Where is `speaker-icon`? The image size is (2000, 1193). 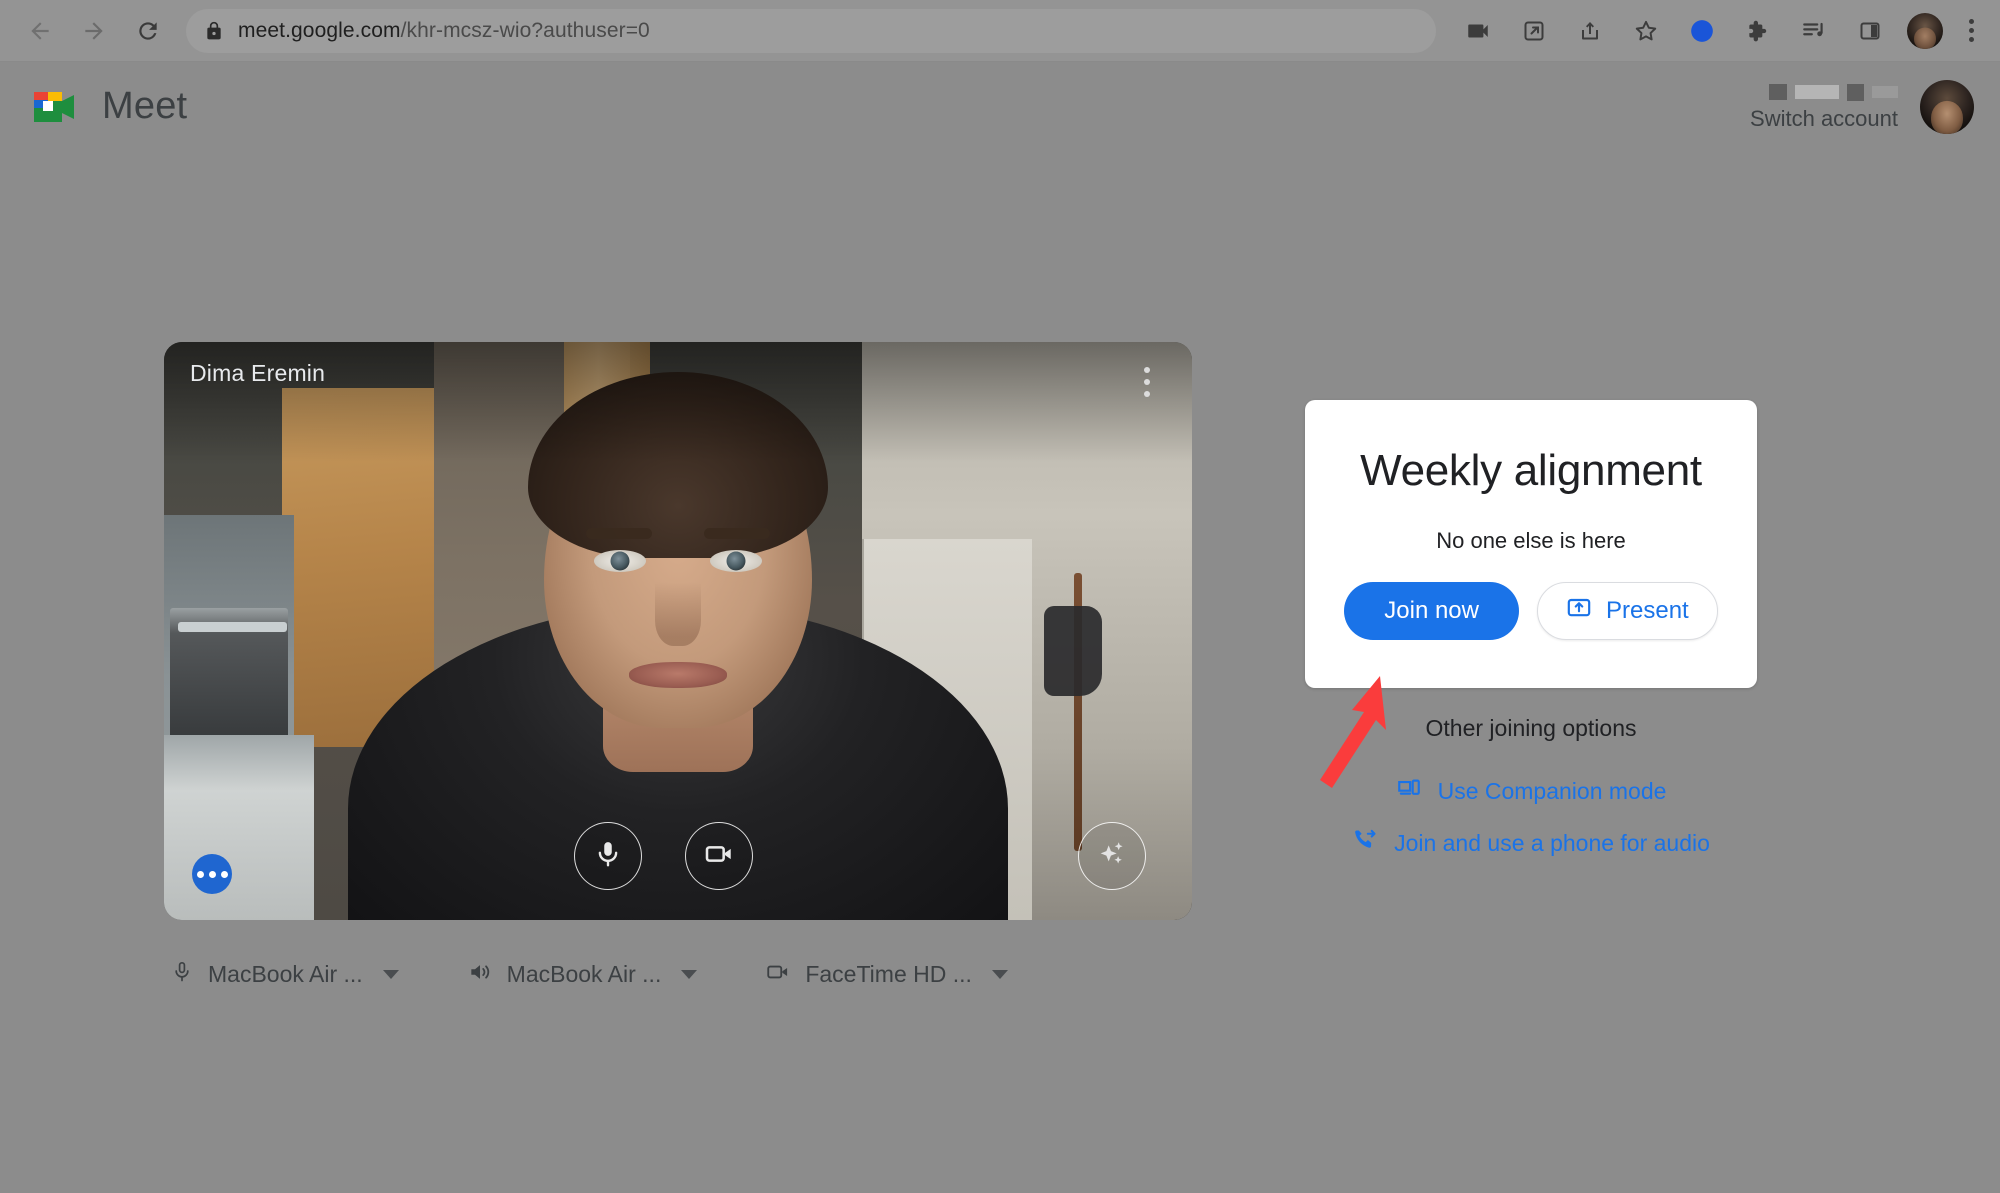 speaker-icon is located at coordinates (480, 974).